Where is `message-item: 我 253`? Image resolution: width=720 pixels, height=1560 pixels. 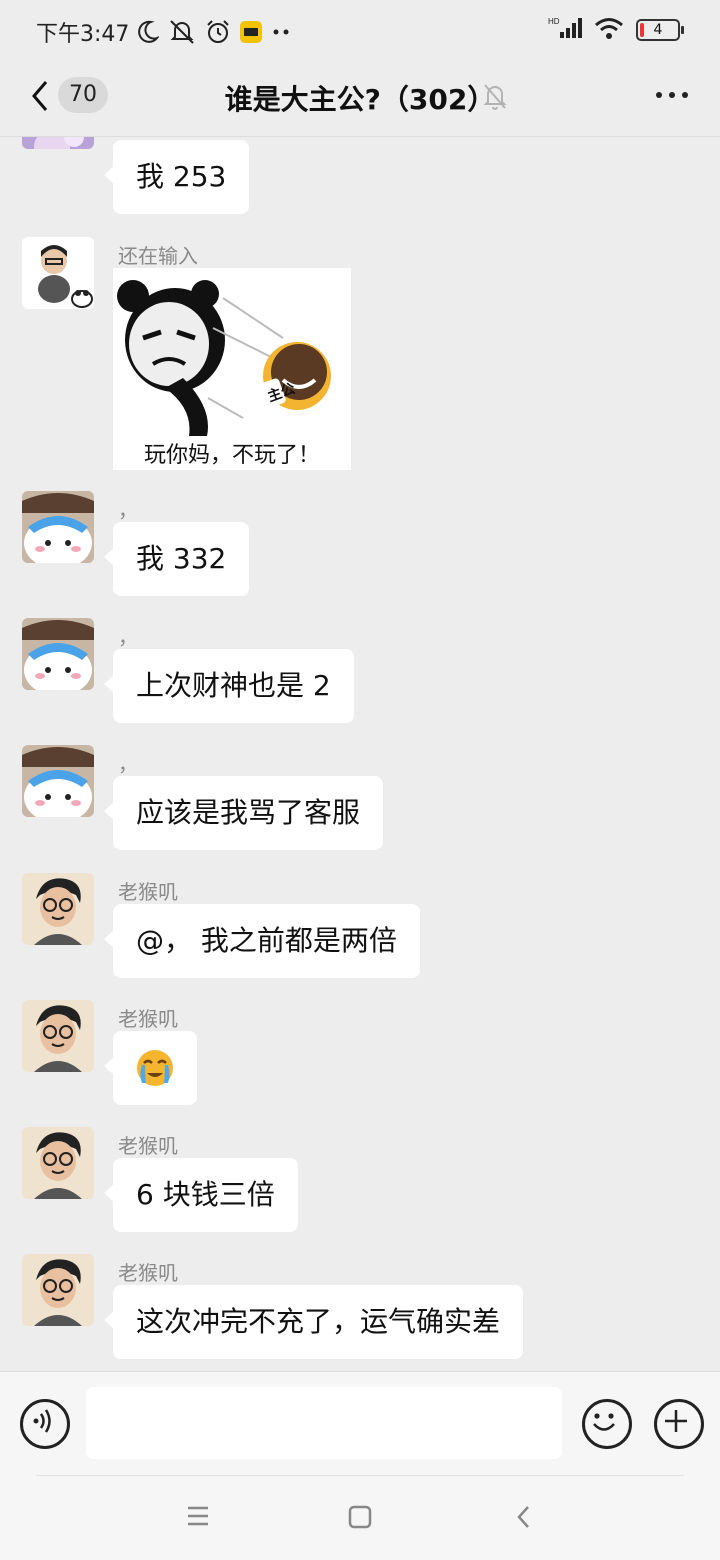 message-item: 我 253 is located at coordinates (360, 177).